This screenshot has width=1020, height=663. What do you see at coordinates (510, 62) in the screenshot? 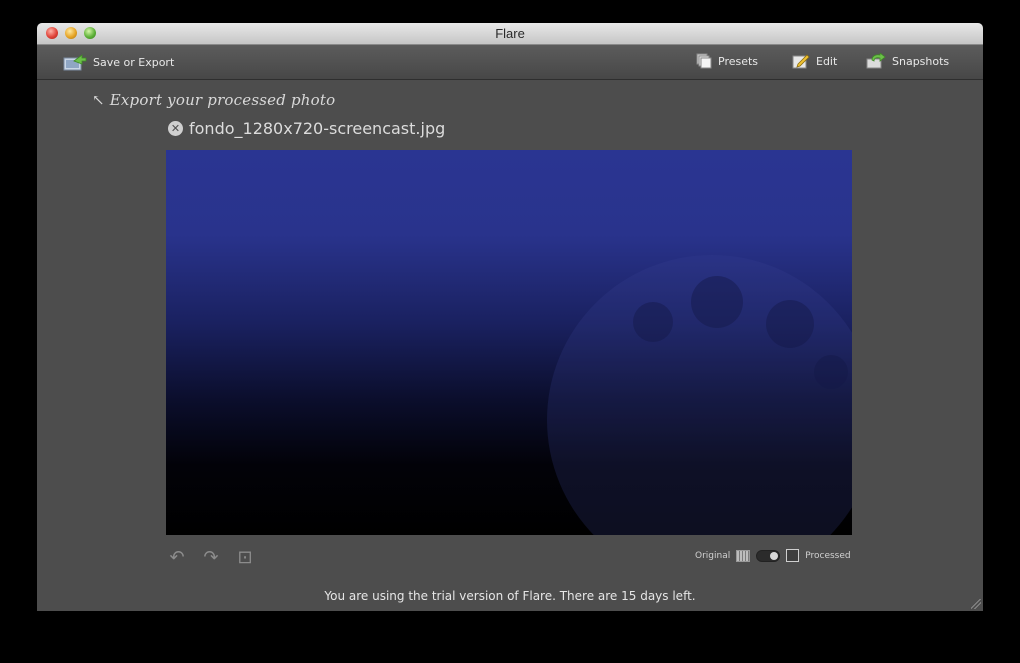
I see `toolbar: Save or Export Presets Edit Snapshots` at bounding box center [510, 62].